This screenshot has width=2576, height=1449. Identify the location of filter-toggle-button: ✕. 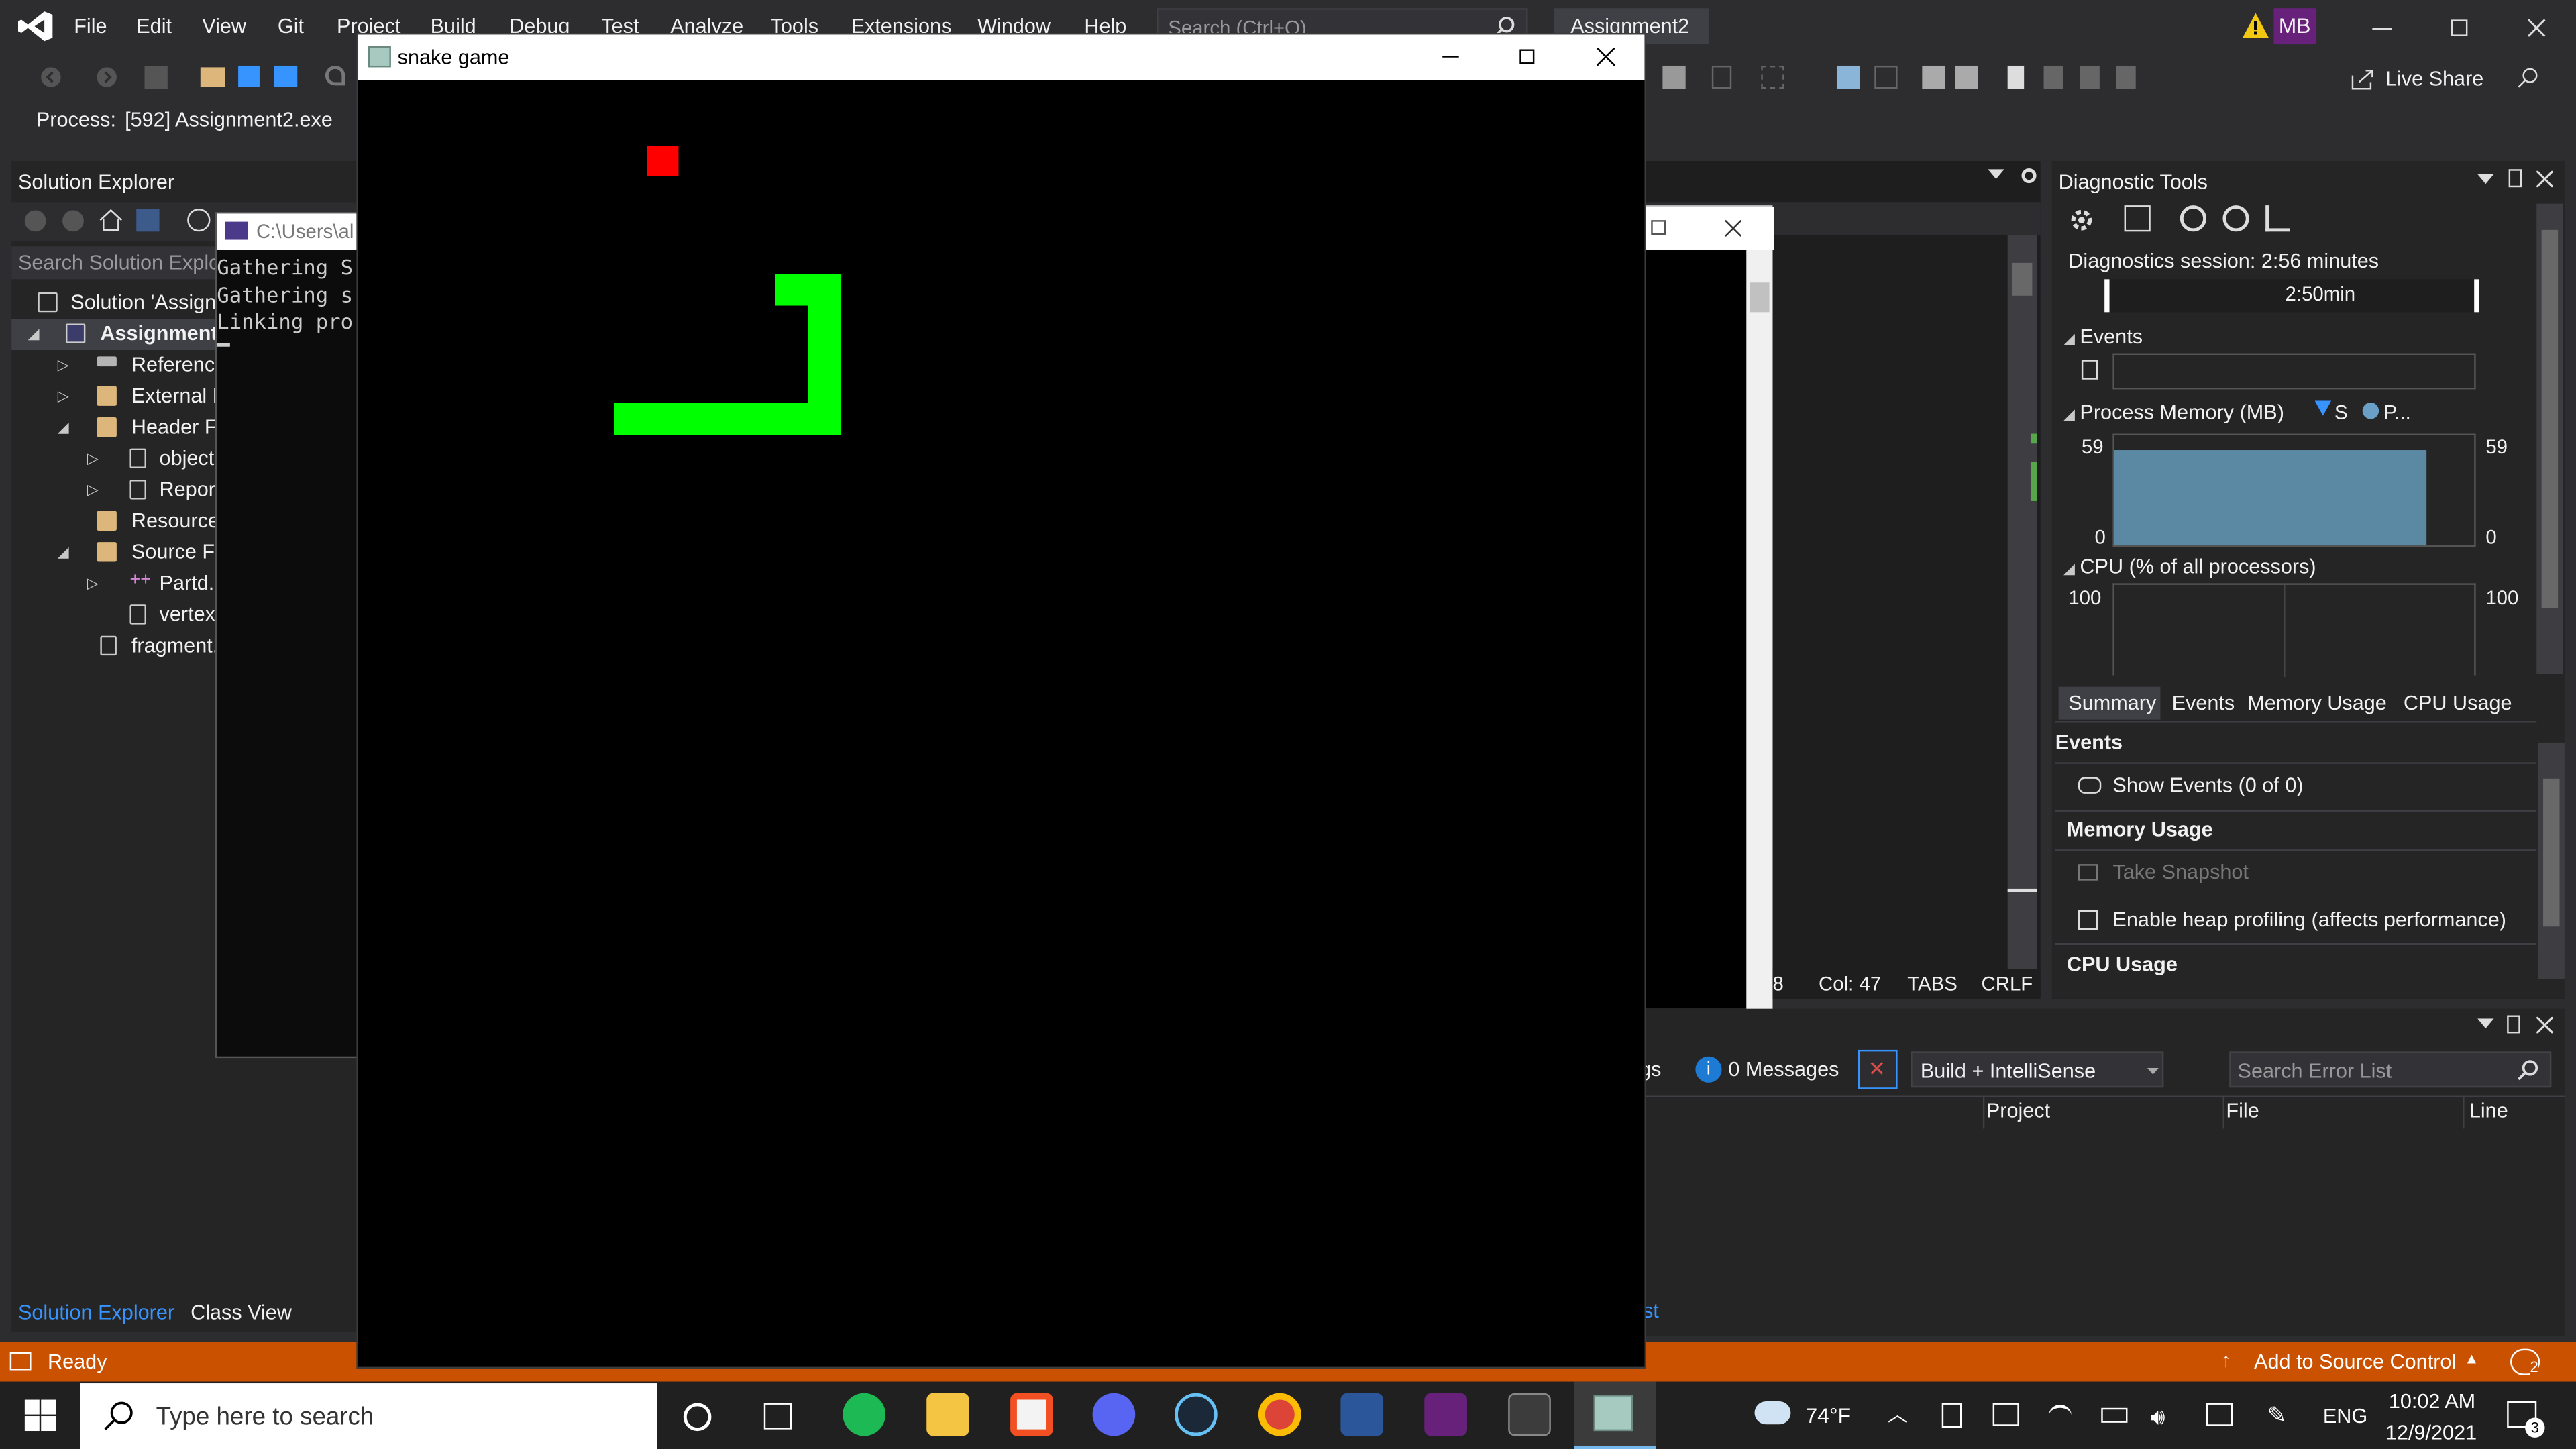
(1878, 1069).